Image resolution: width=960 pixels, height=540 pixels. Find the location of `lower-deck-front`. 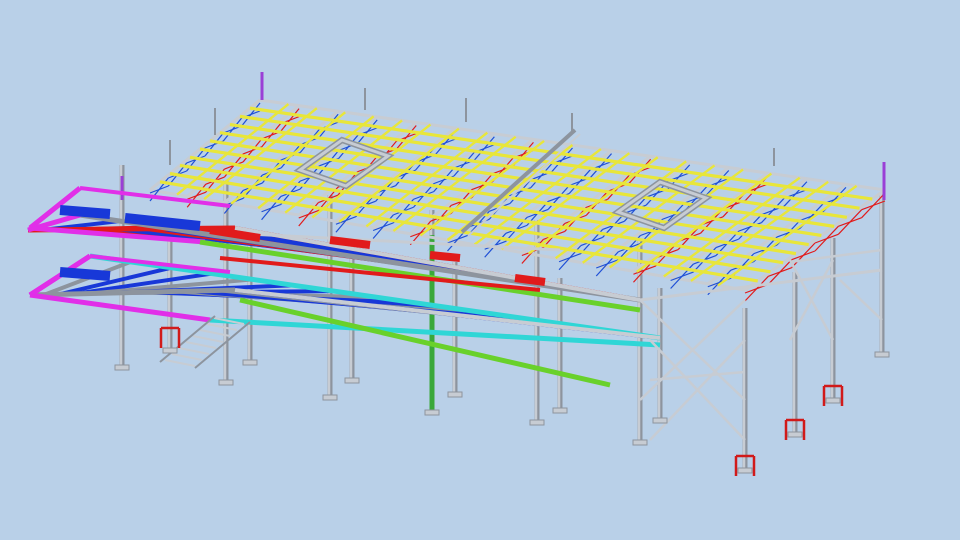

lower-deck-front is located at coordinates (435, 332).